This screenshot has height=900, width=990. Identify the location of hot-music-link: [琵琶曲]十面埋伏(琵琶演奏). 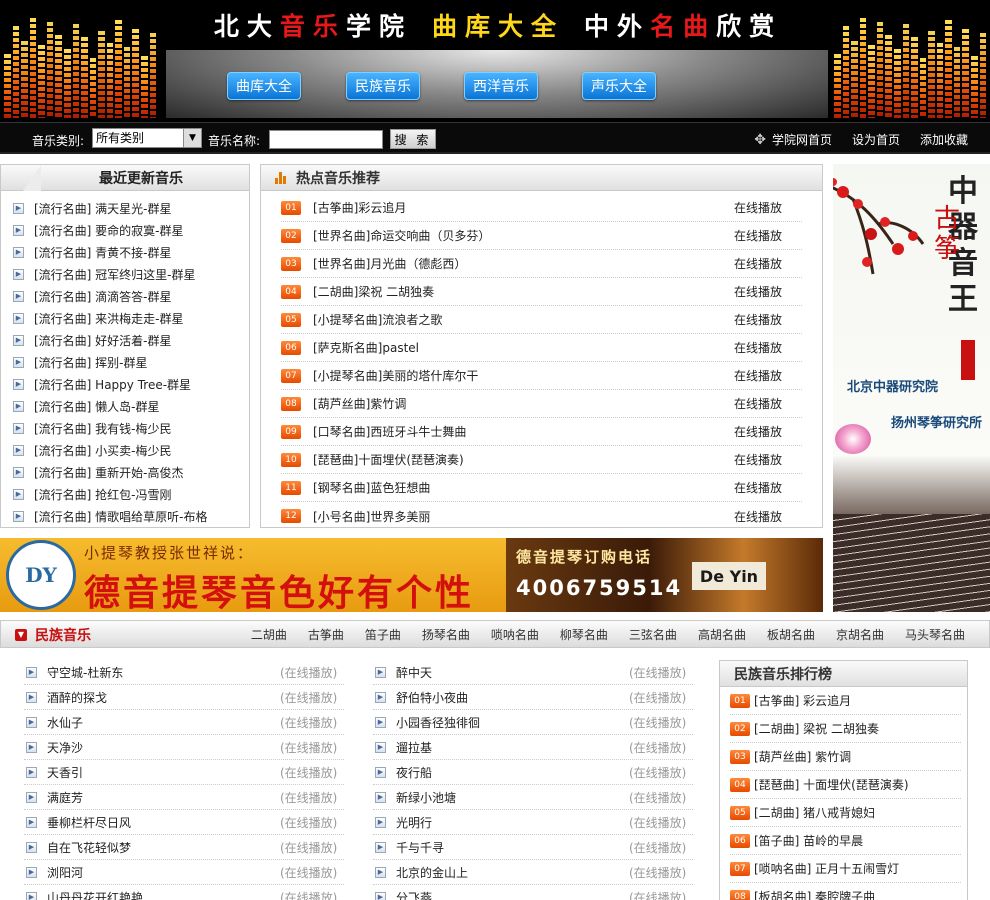
(523, 459).